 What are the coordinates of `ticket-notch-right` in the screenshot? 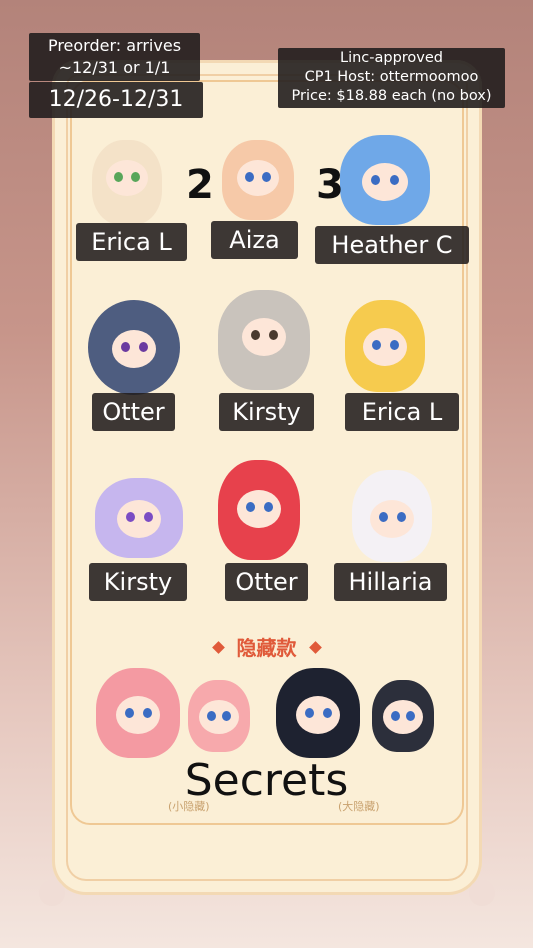 It's located at (482, 893).